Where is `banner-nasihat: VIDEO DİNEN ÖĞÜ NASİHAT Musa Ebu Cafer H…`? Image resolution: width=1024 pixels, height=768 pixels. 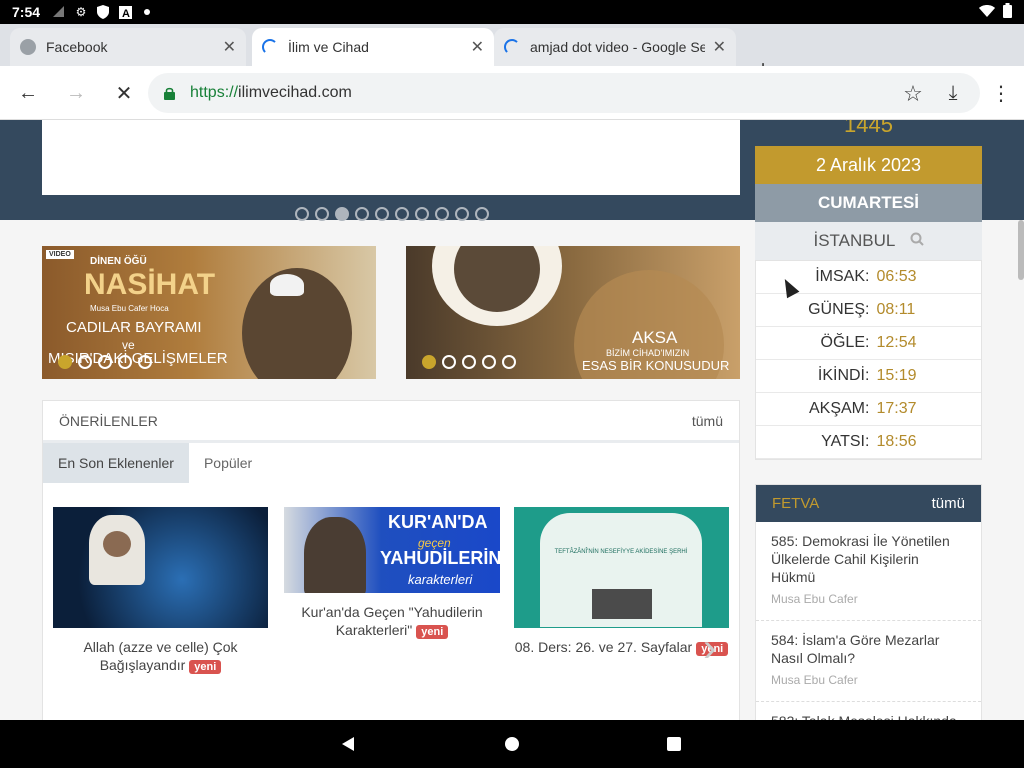 banner-nasihat: VIDEO DİNEN ÖĞÜ NASİHAT Musa Ebu Cafer H… is located at coordinates (209, 312).